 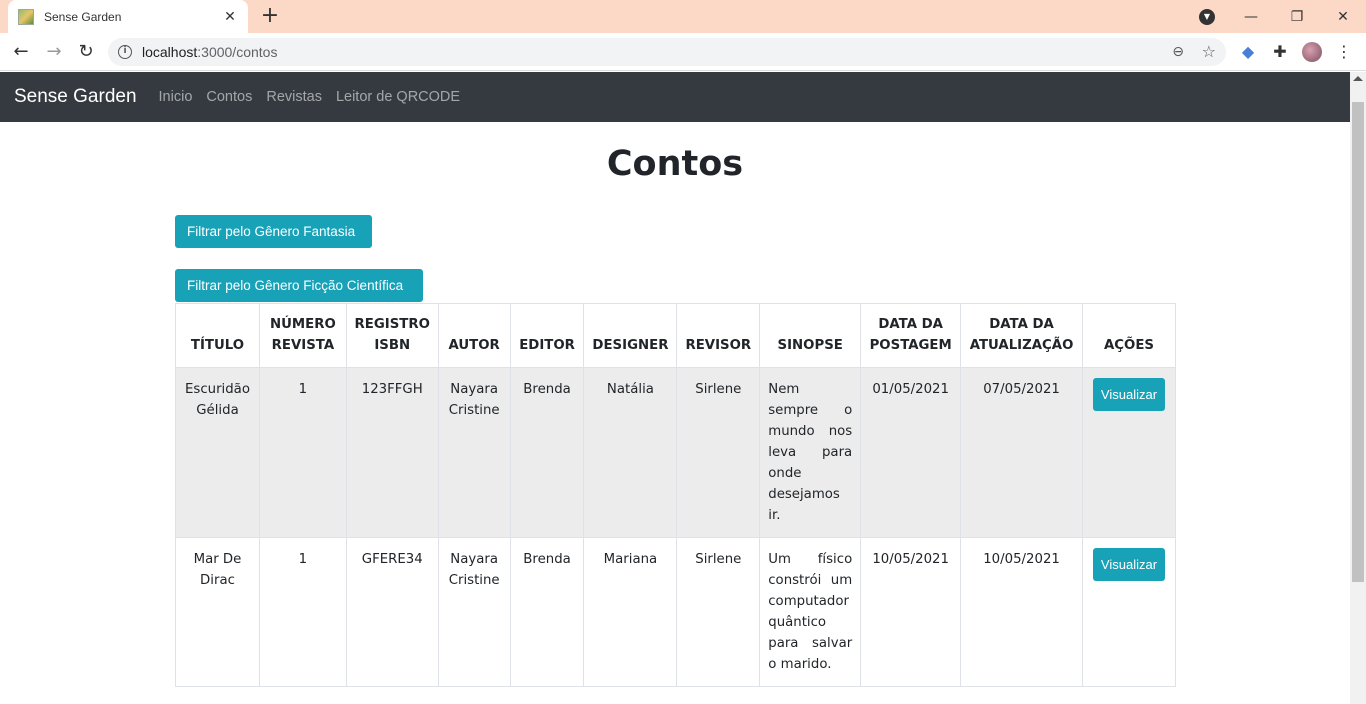 I want to click on minimize-icon: —, so click(x=1251, y=17).